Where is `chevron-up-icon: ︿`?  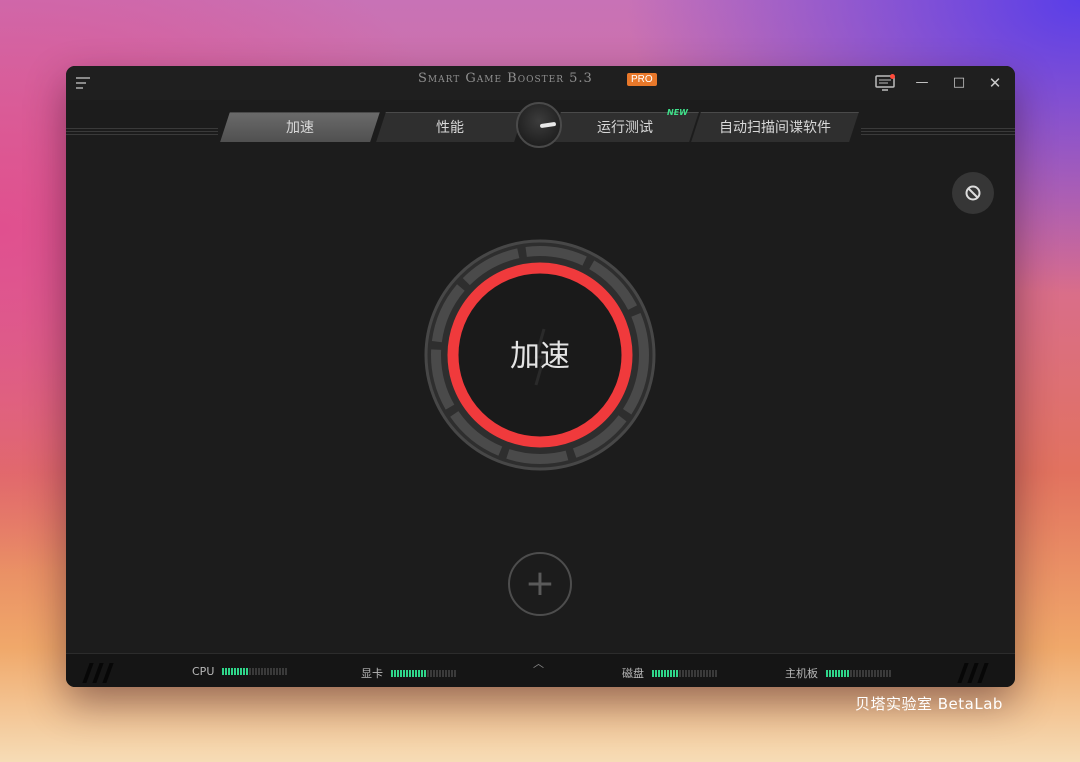 chevron-up-icon: ︿ is located at coordinates (538, 663).